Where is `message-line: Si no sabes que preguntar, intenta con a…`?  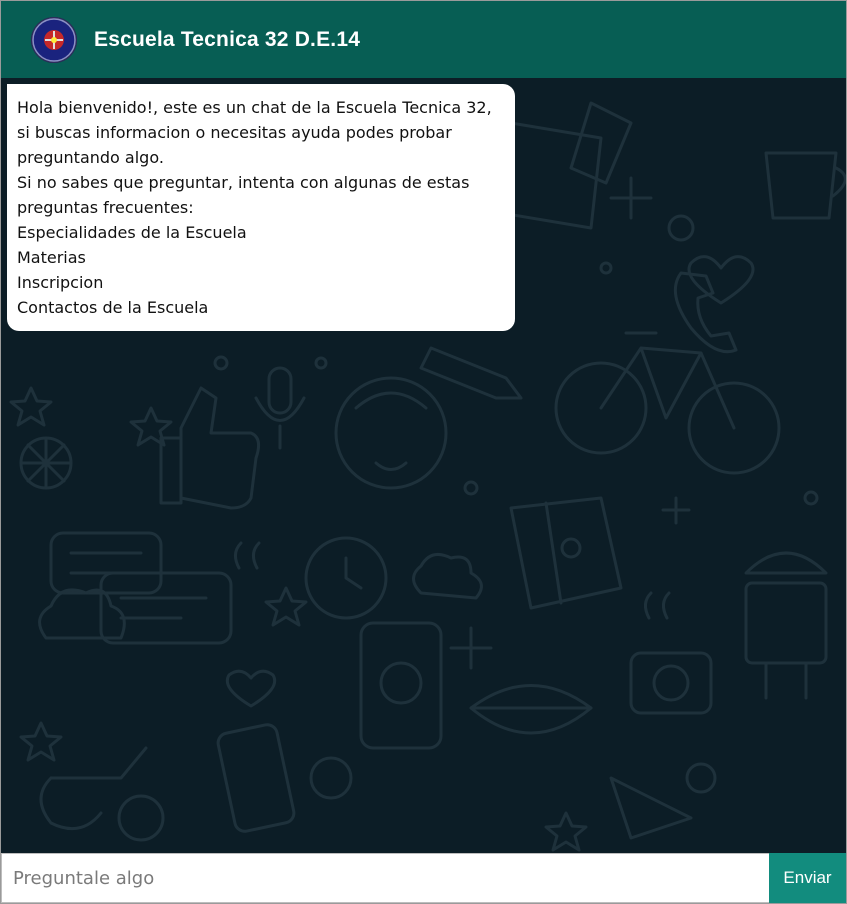 message-line: Si no sabes que preguntar, intenta con a… is located at coordinates (243, 195).